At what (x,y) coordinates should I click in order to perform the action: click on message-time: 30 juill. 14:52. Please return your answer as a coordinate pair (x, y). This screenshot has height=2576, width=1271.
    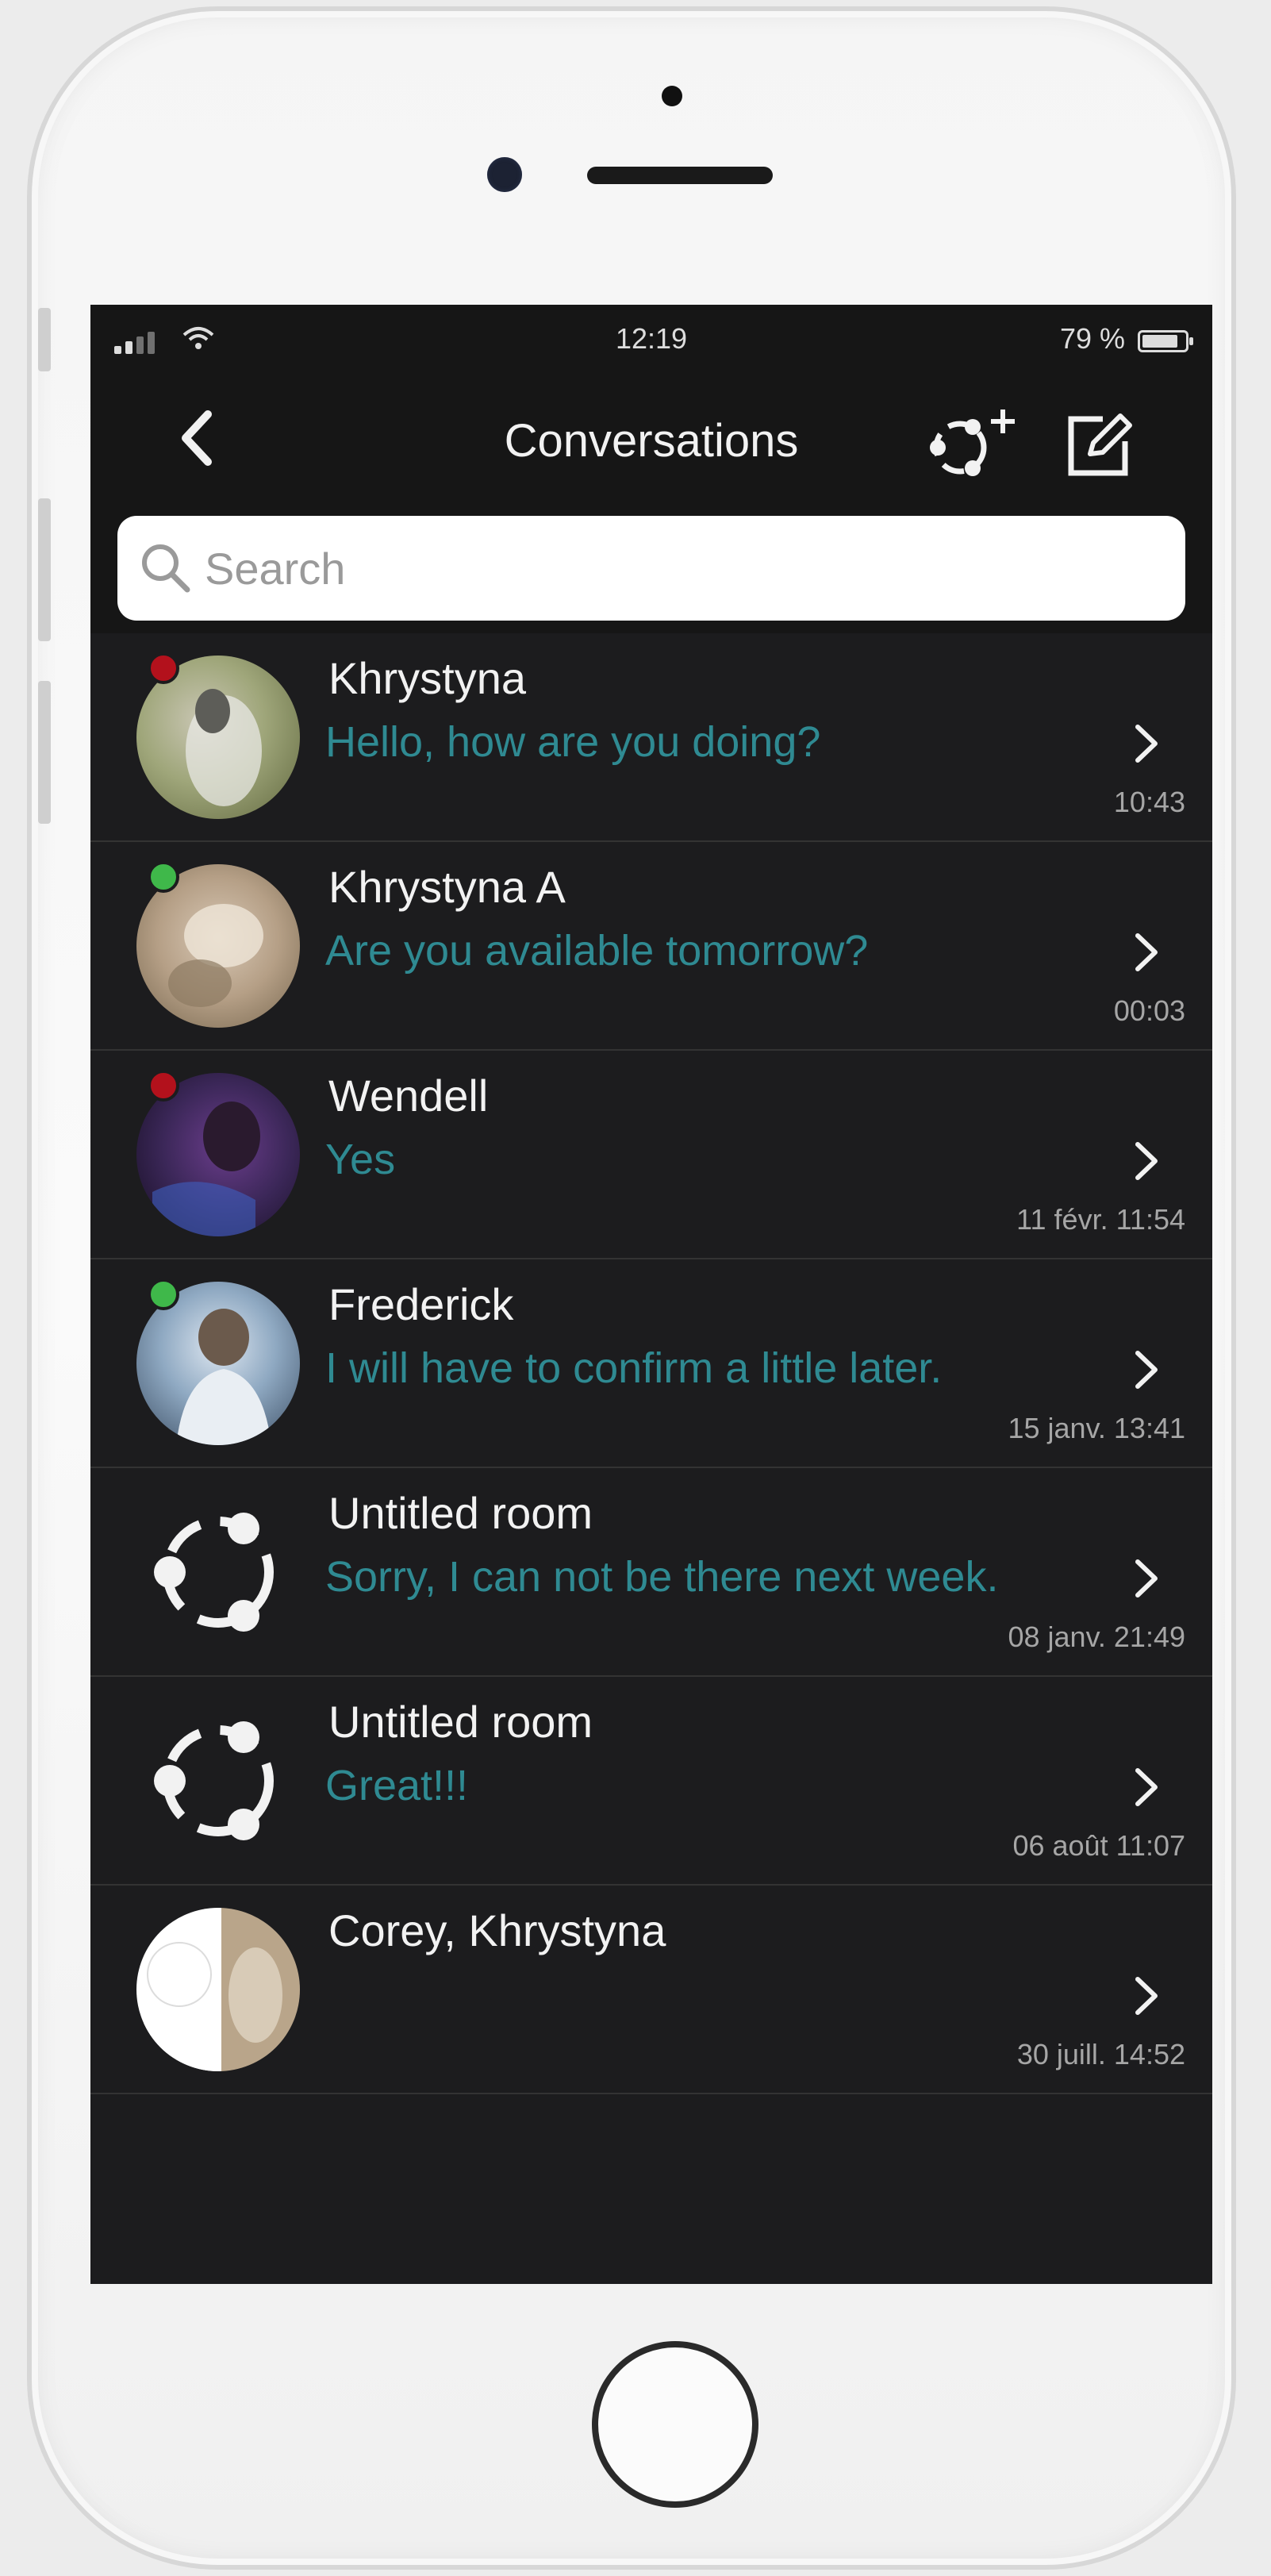
    Looking at the image, I should click on (1101, 2054).